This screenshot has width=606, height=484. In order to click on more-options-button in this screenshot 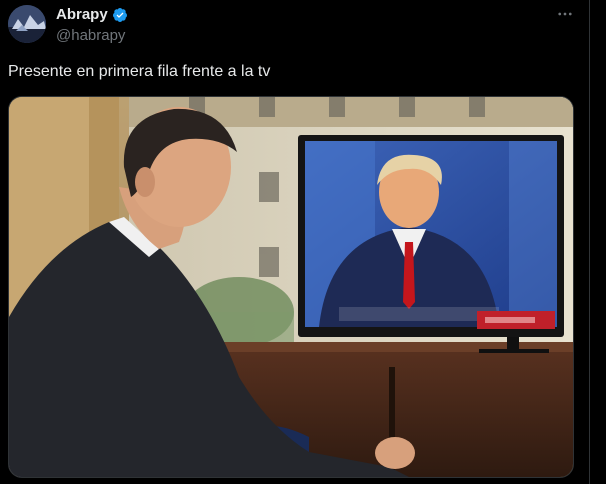, I will do `click(565, 14)`.